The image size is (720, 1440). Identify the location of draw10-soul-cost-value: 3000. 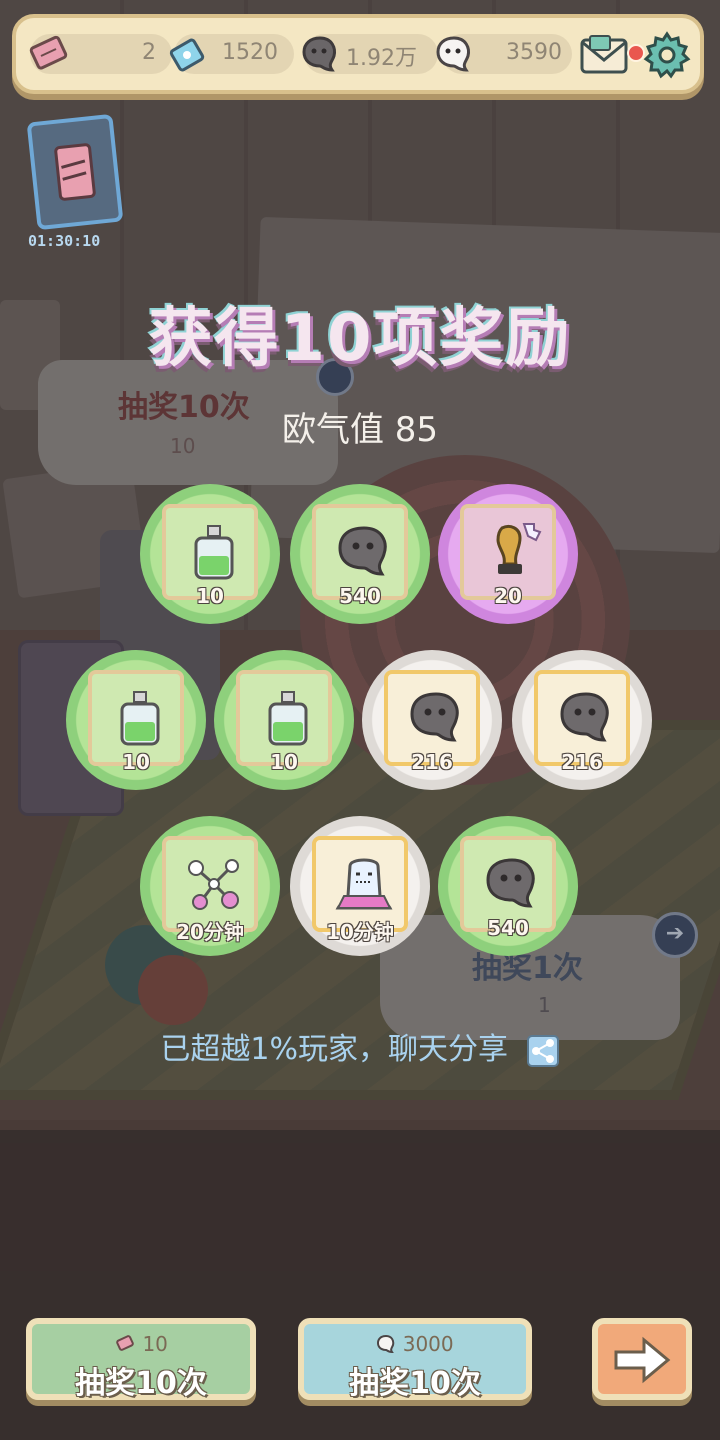
(428, 1344).